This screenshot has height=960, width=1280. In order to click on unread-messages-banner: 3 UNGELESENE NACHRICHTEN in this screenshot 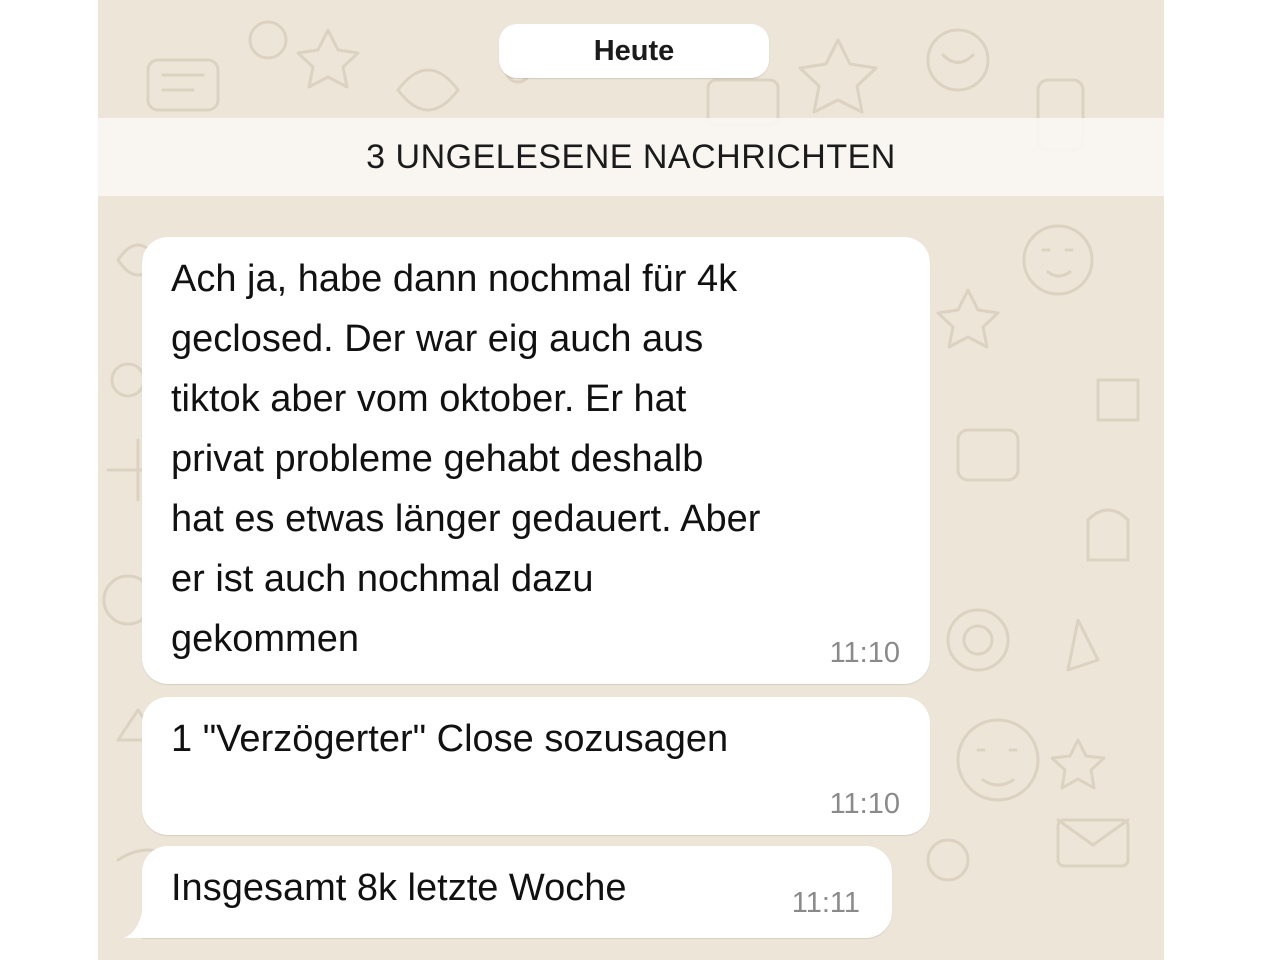, I will do `click(631, 157)`.